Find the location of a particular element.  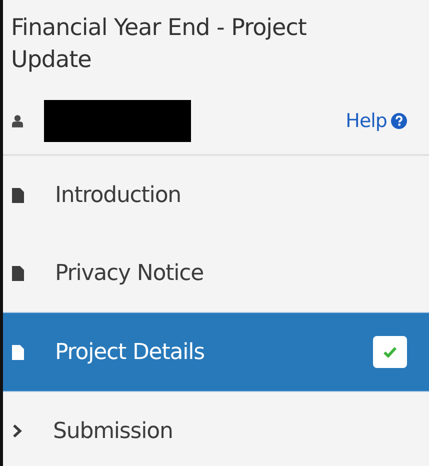

app-title: Financial Year End - Project Update is located at coordinates (159, 44).